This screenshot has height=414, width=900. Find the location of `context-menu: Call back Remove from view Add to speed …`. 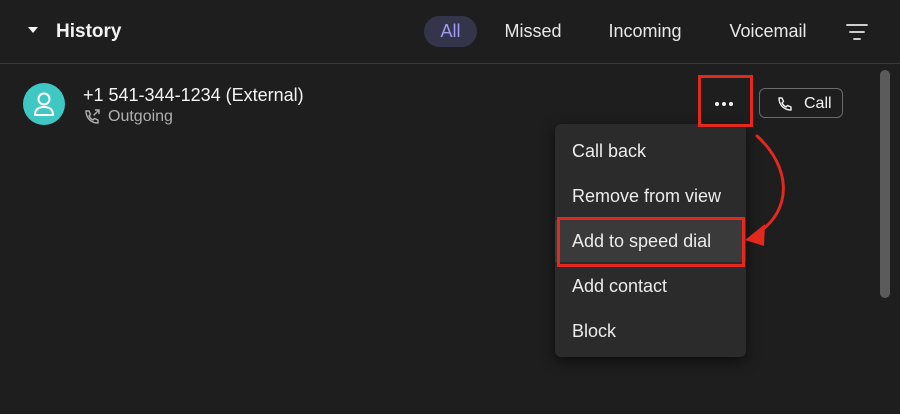

context-menu: Call back Remove from view Add to speed … is located at coordinates (650, 240).